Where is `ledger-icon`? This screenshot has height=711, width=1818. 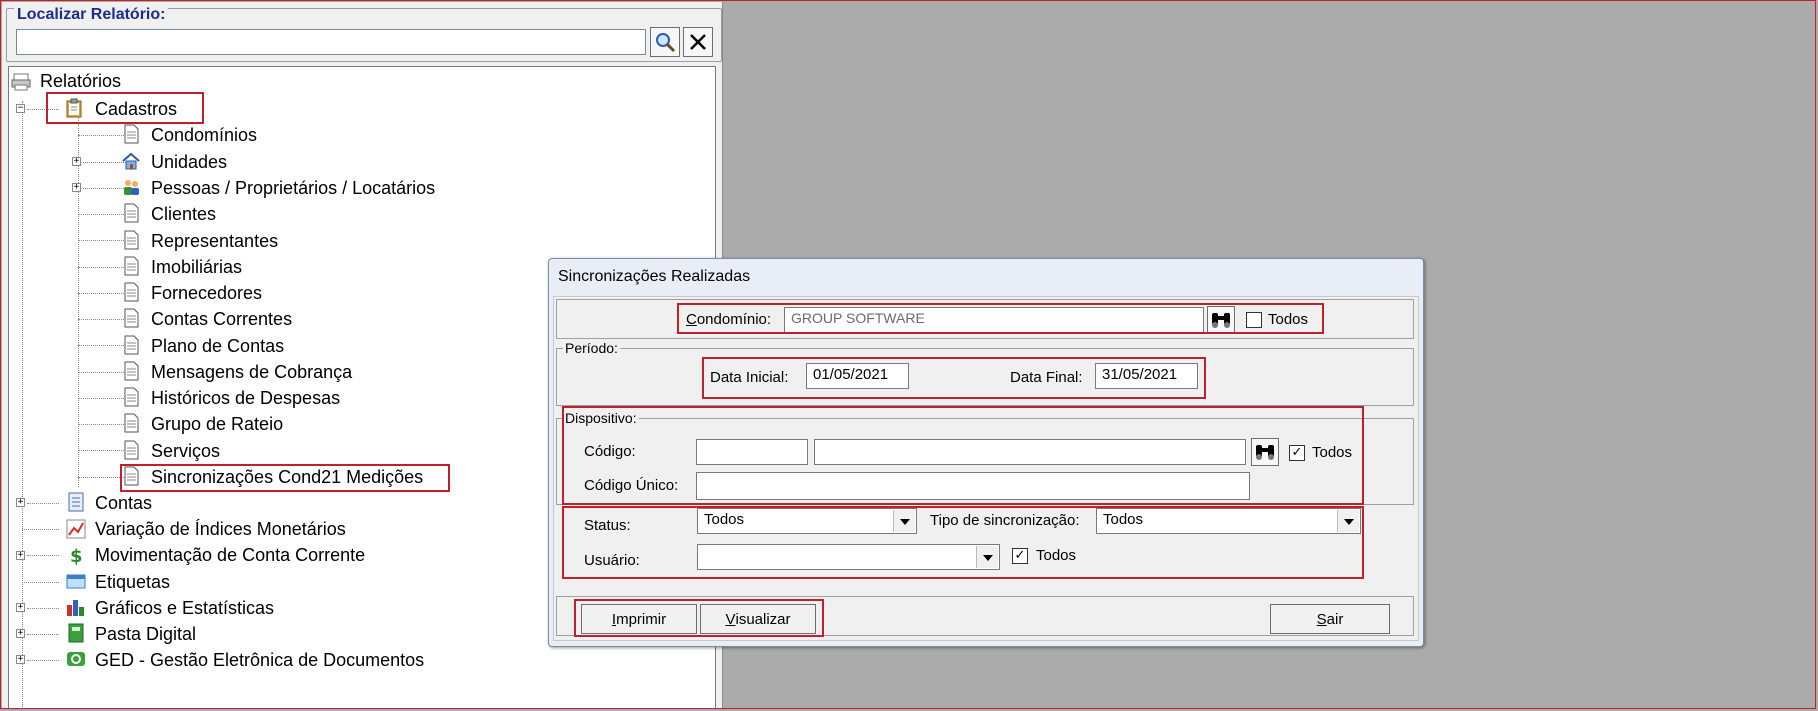 ledger-icon is located at coordinates (76, 502).